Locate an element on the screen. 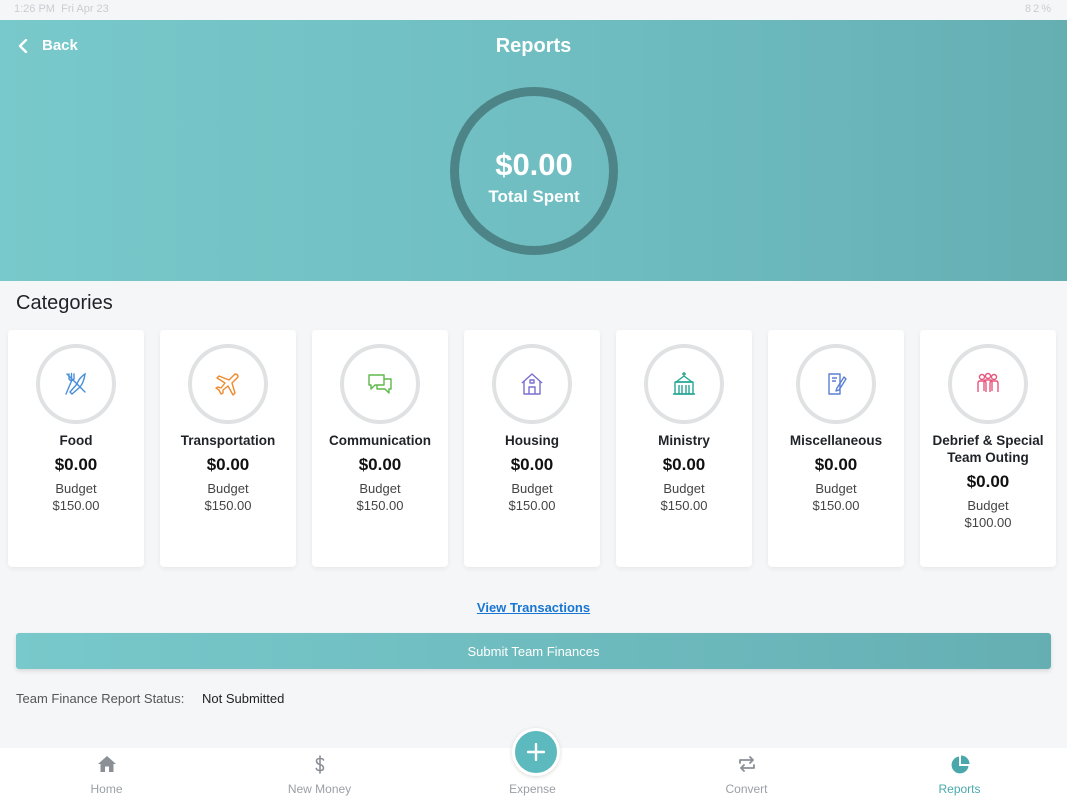  battery-indicator: 82% is located at coordinates (1038, 9).